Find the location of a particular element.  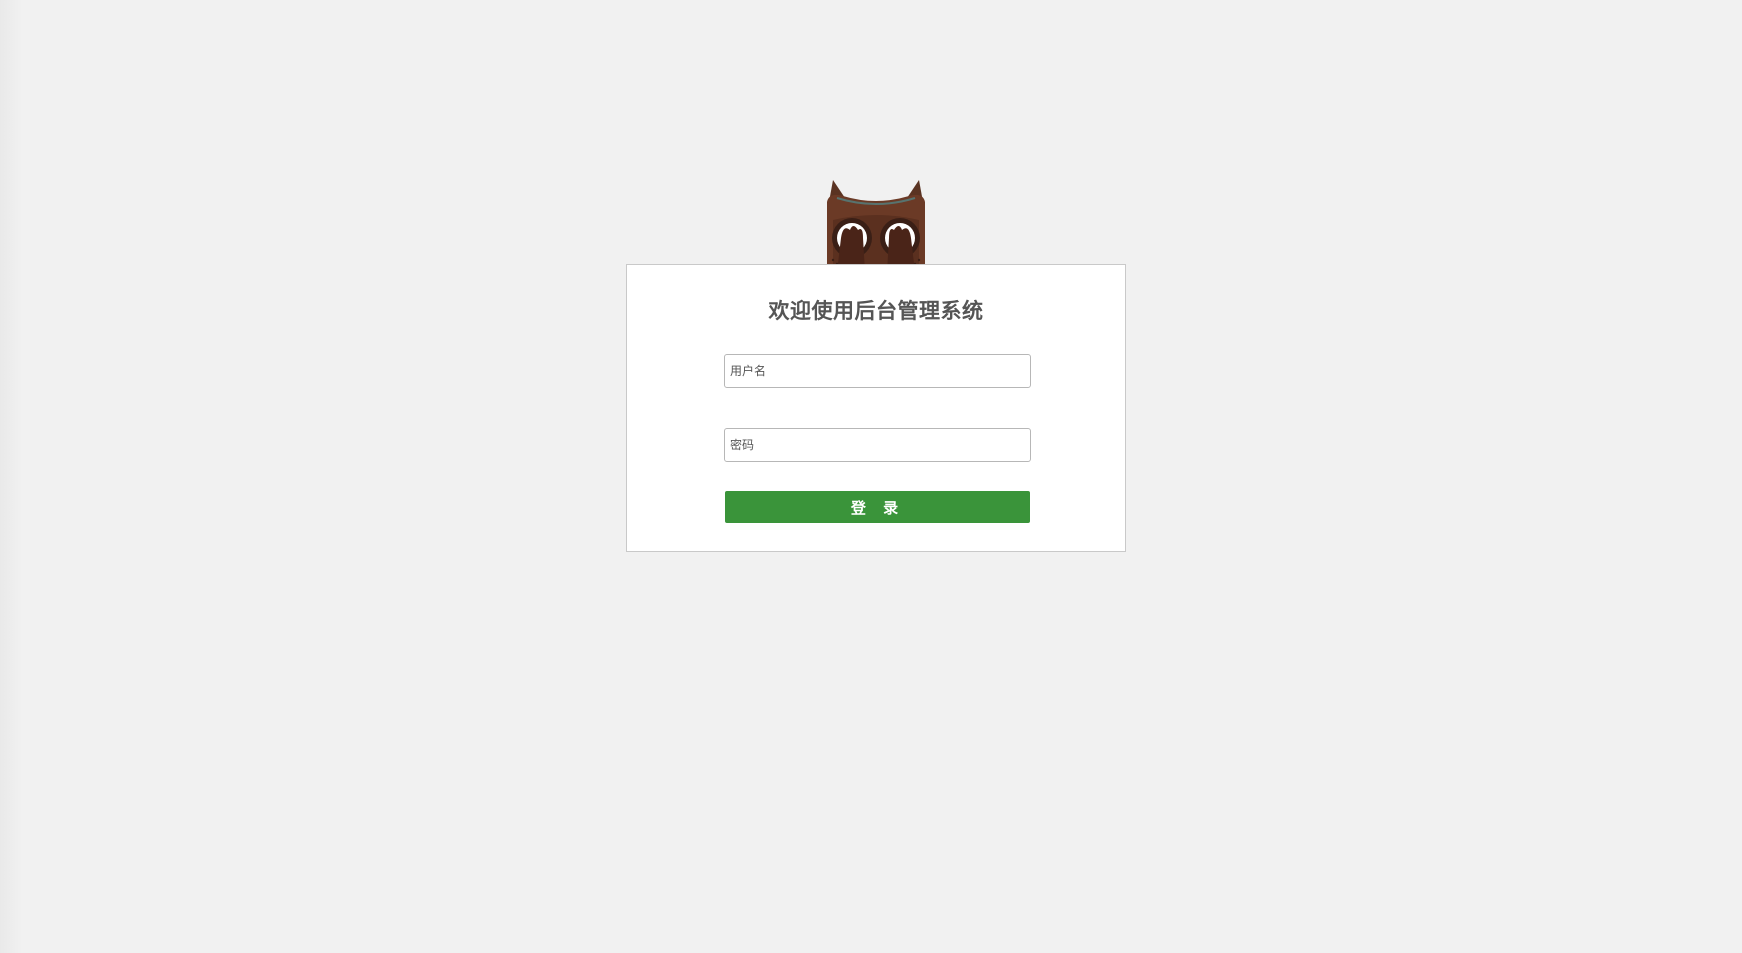

login-card: 欢迎使用后台管理系统 登 录 is located at coordinates (876, 408).